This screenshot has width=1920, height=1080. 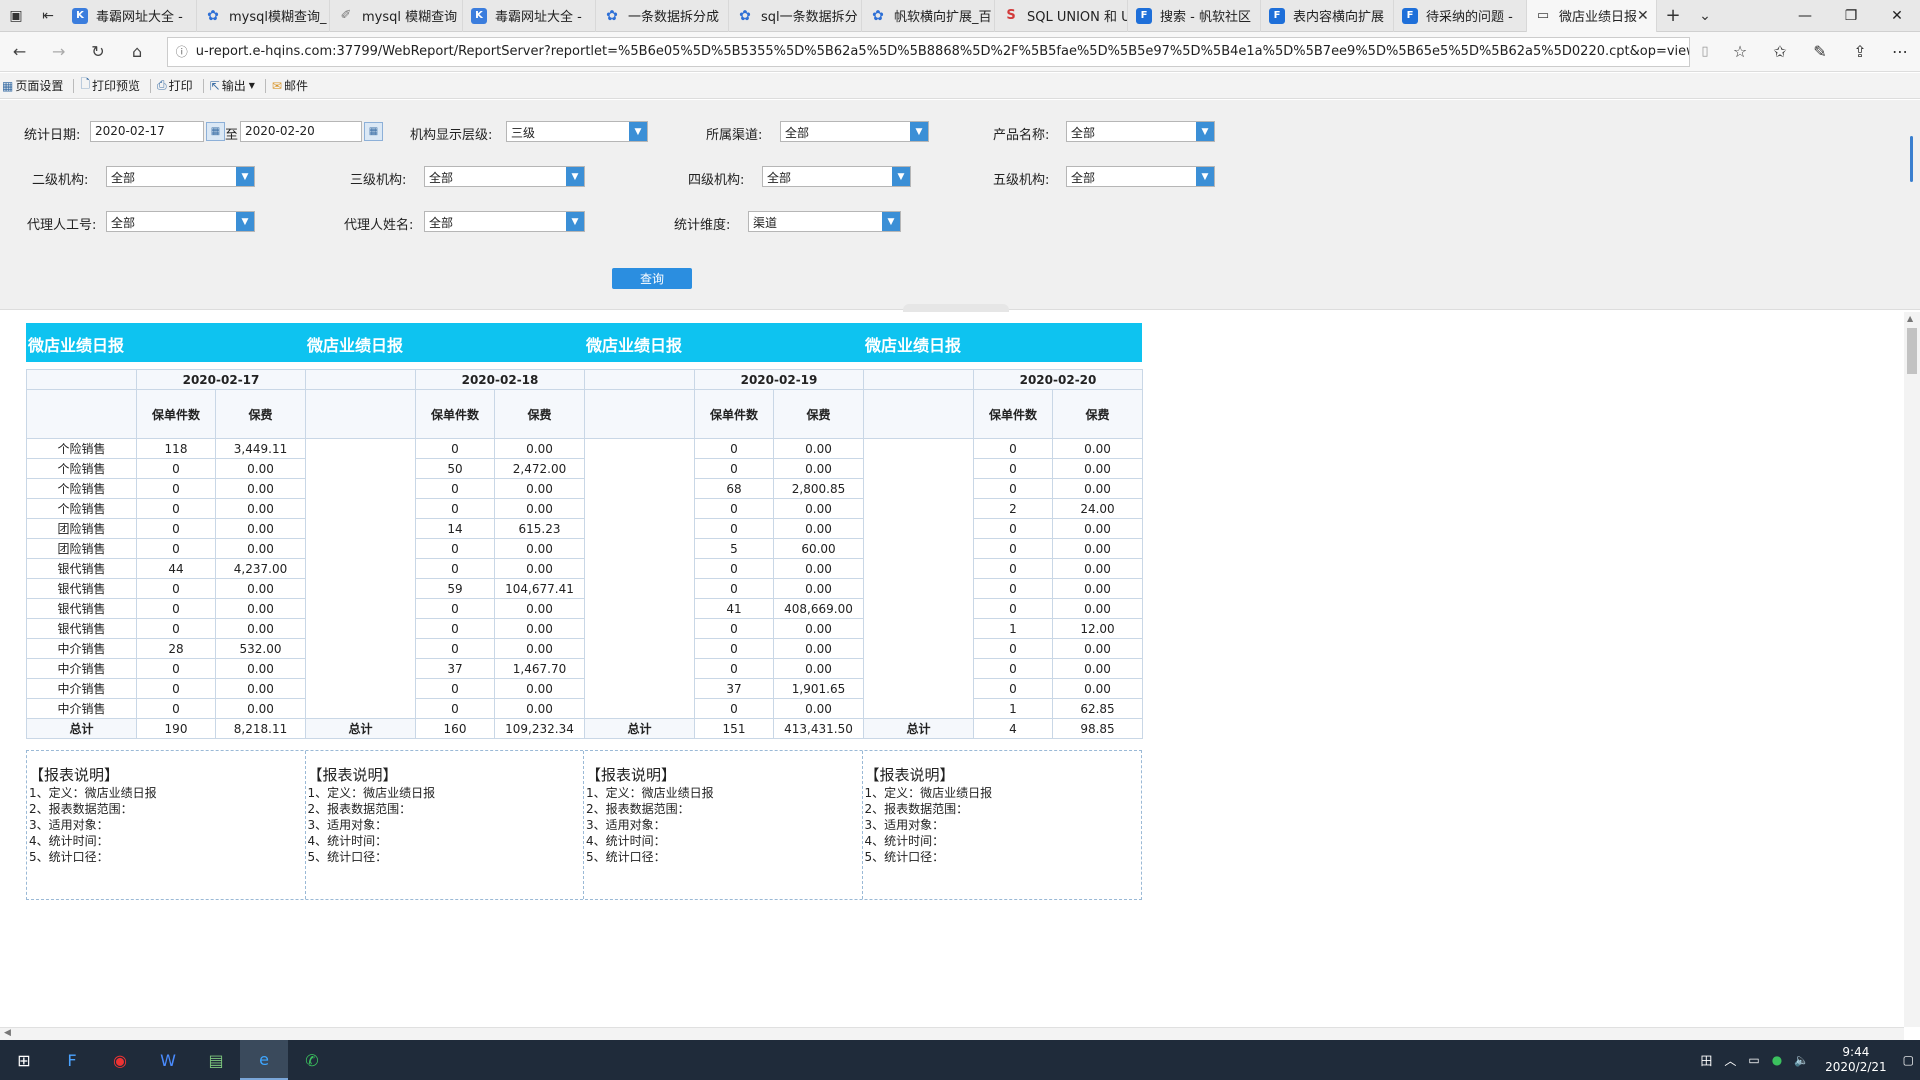 I want to click on product-select: 全部 ▼, so click(x=1140, y=131).